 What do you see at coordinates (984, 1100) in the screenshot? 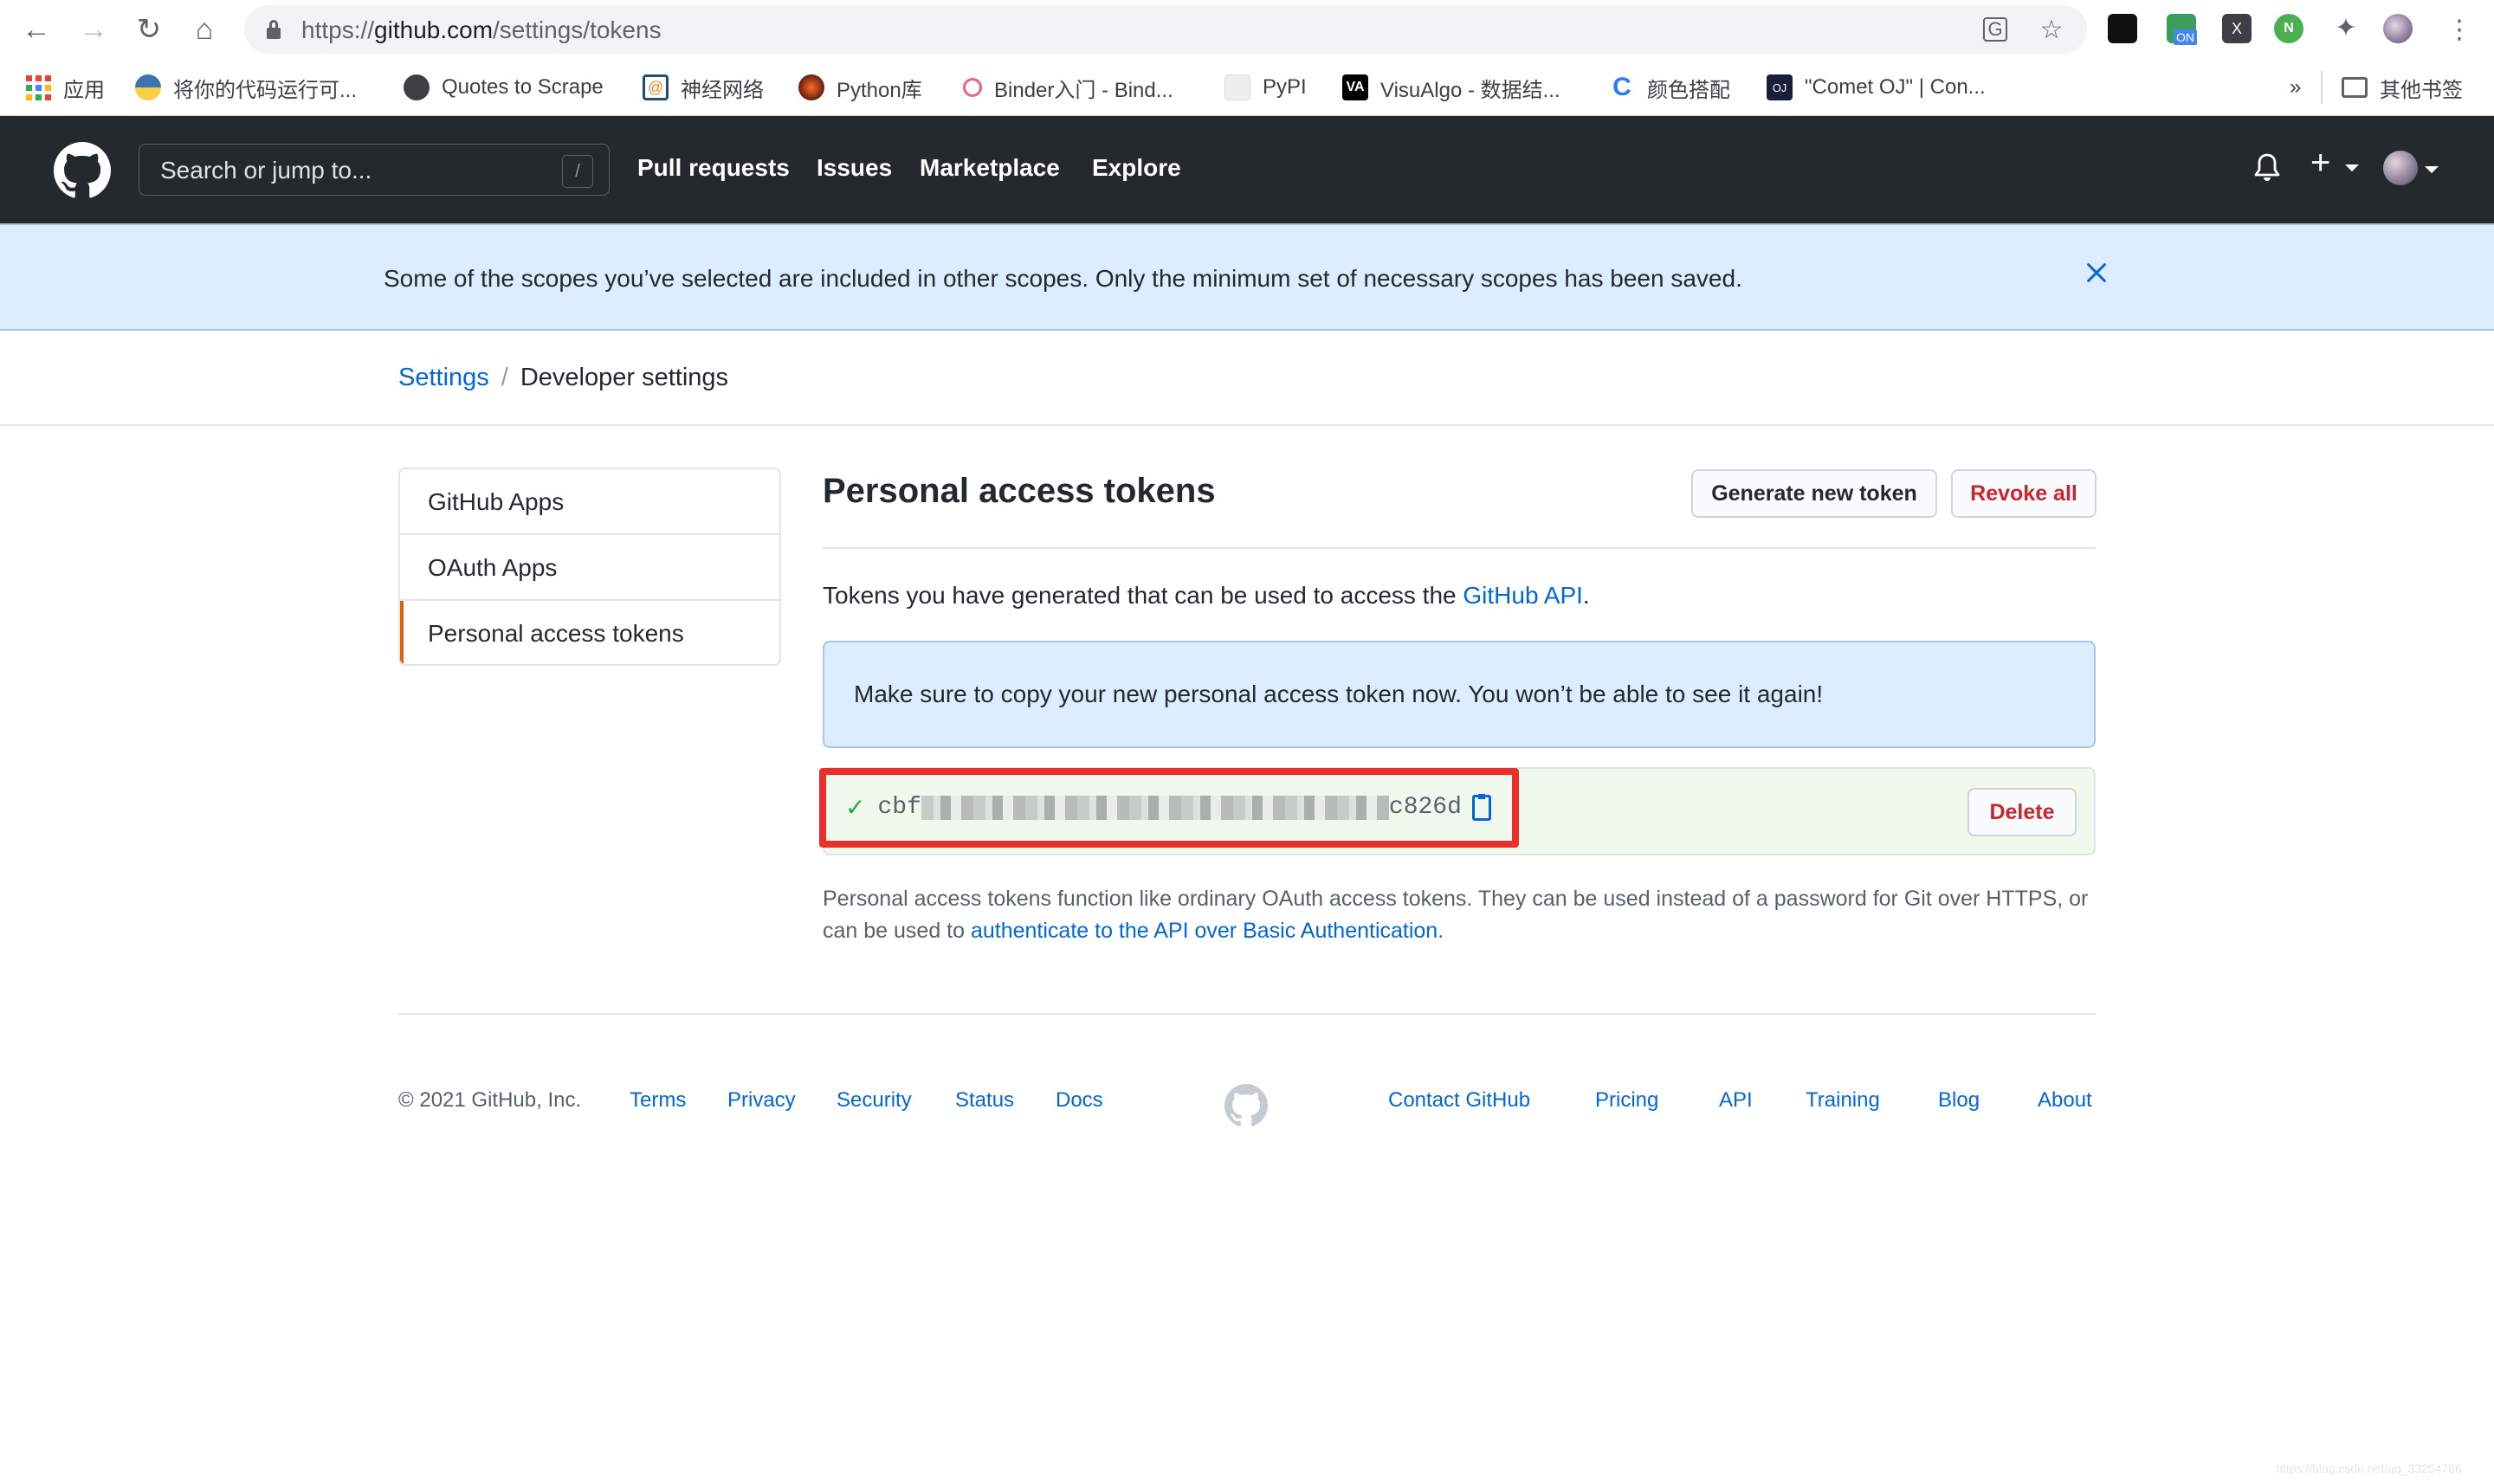
I see `footer-link-status: Status` at bounding box center [984, 1100].